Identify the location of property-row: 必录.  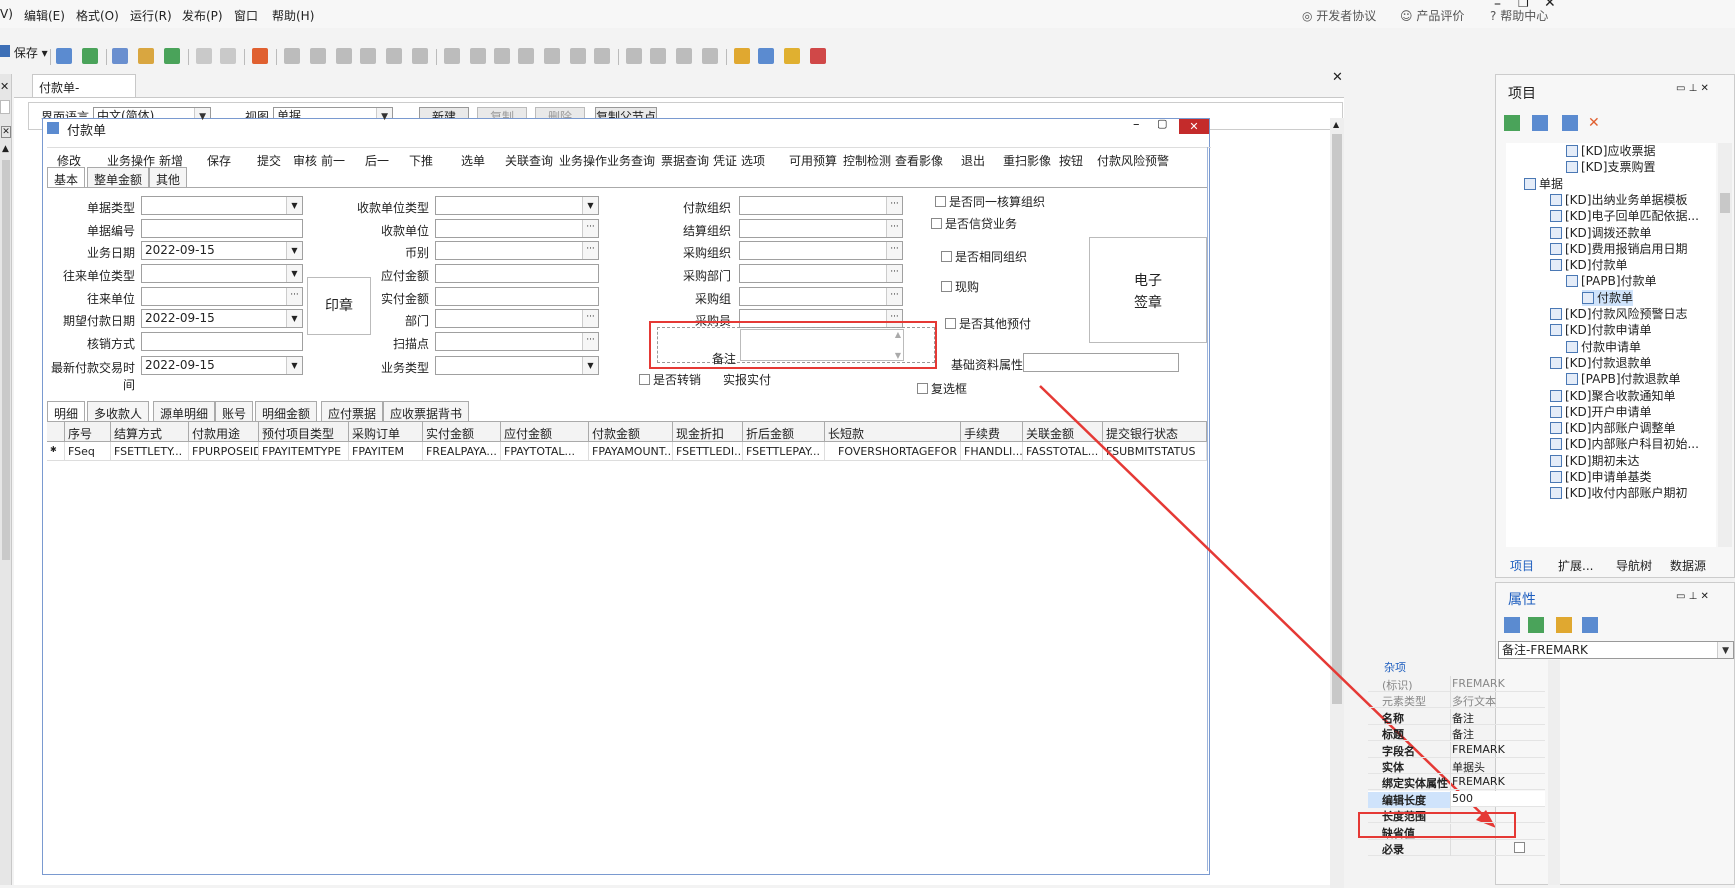
(1456, 848).